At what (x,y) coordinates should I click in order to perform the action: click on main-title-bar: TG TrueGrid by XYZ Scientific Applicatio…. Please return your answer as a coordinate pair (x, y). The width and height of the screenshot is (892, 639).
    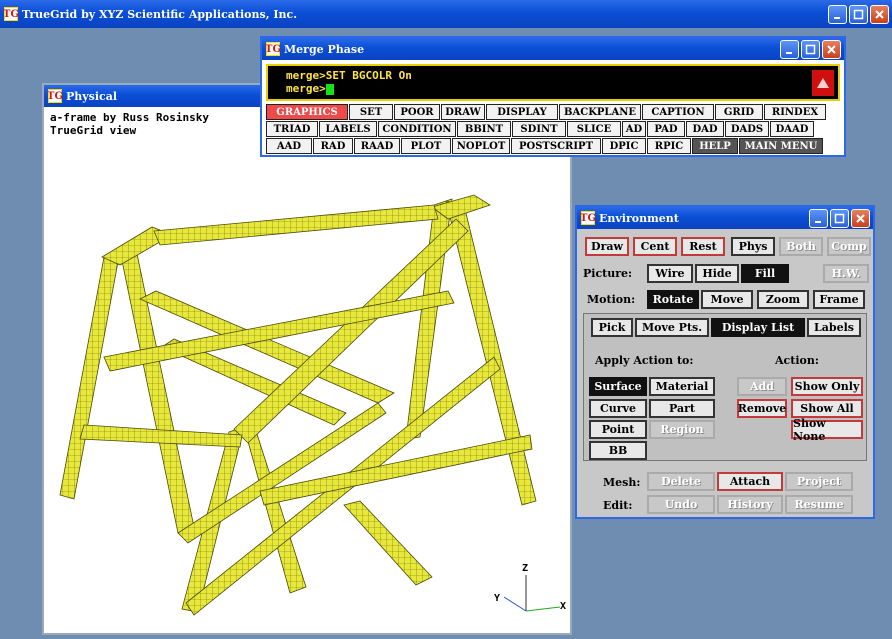
    Looking at the image, I should click on (446, 14).